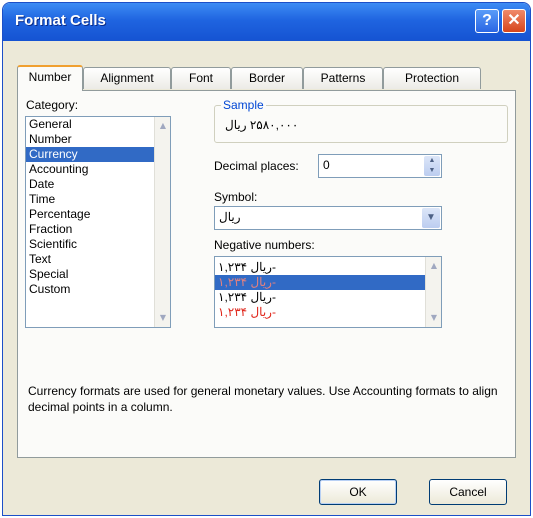  I want to click on category-item-percentage: Percentage, so click(98, 214).